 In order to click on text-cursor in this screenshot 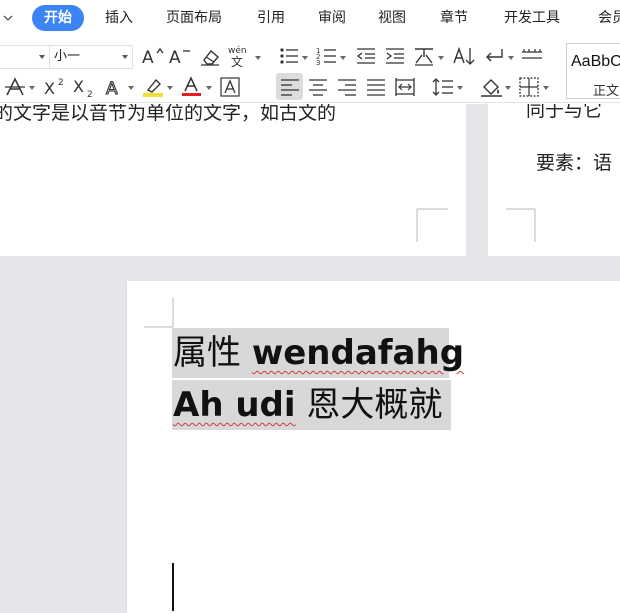, I will do `click(173, 587)`.